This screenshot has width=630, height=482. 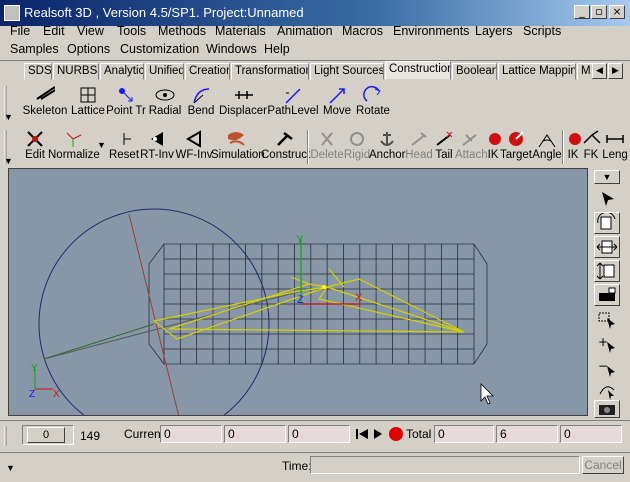 I want to click on status-bar: ▼ Time: Cancel, so click(x=315, y=467).